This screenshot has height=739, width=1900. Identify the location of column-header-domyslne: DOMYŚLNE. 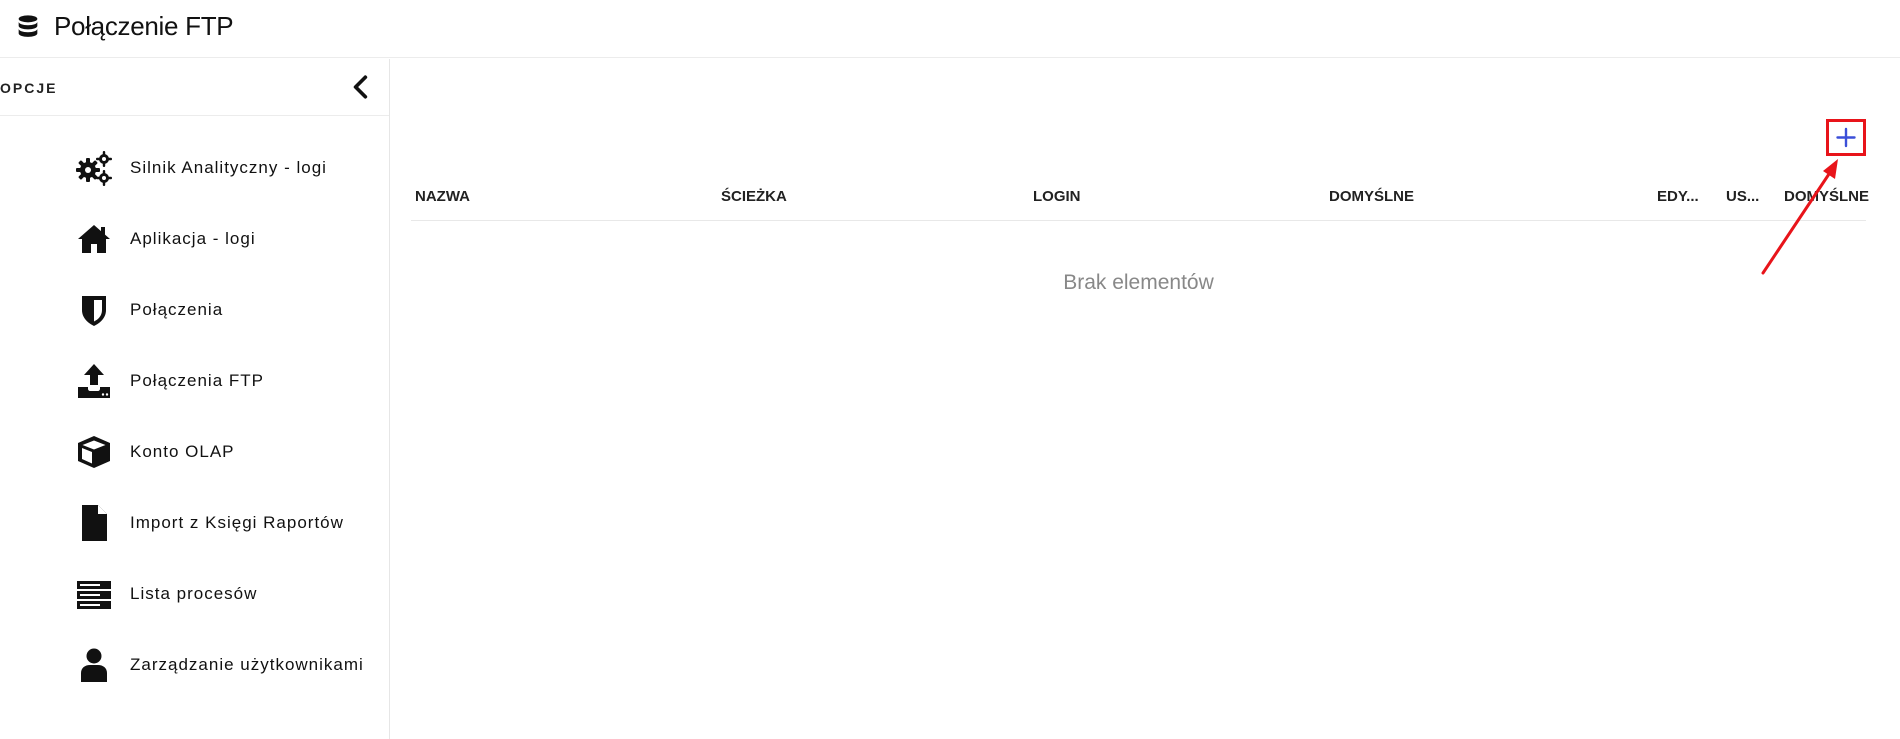
(1371, 196).